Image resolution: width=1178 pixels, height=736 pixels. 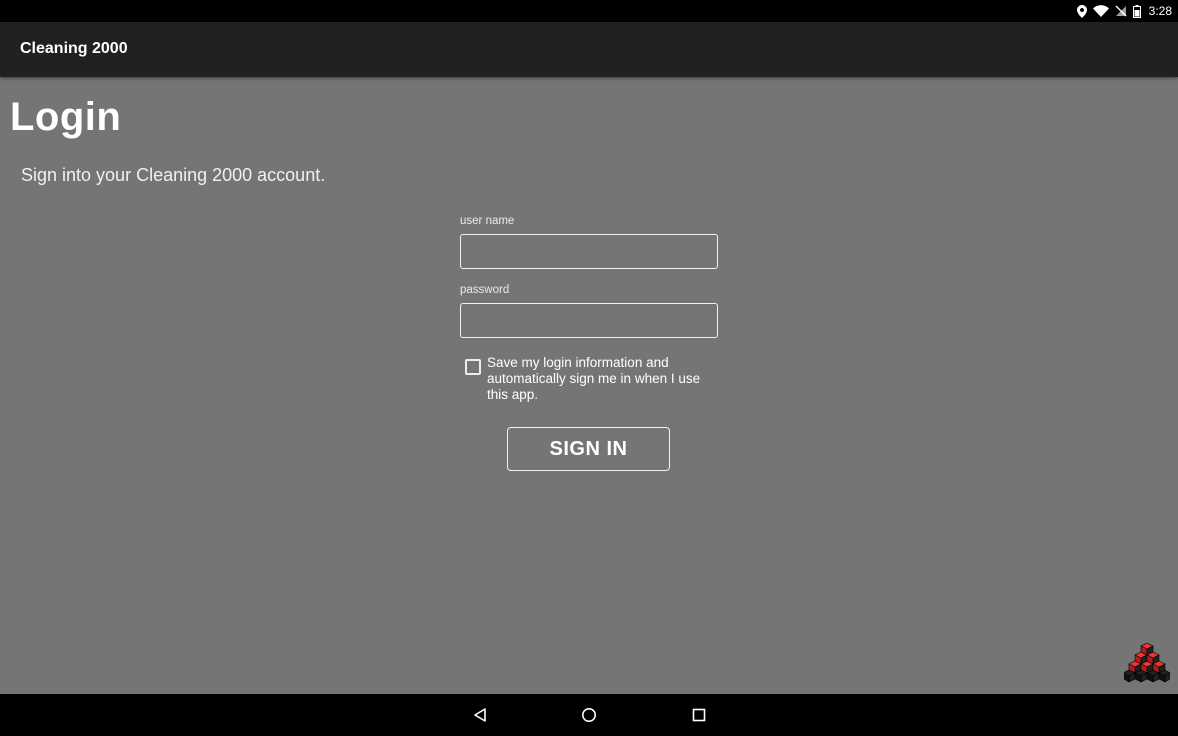 What do you see at coordinates (1081, 11) in the screenshot?
I see `location-icon` at bounding box center [1081, 11].